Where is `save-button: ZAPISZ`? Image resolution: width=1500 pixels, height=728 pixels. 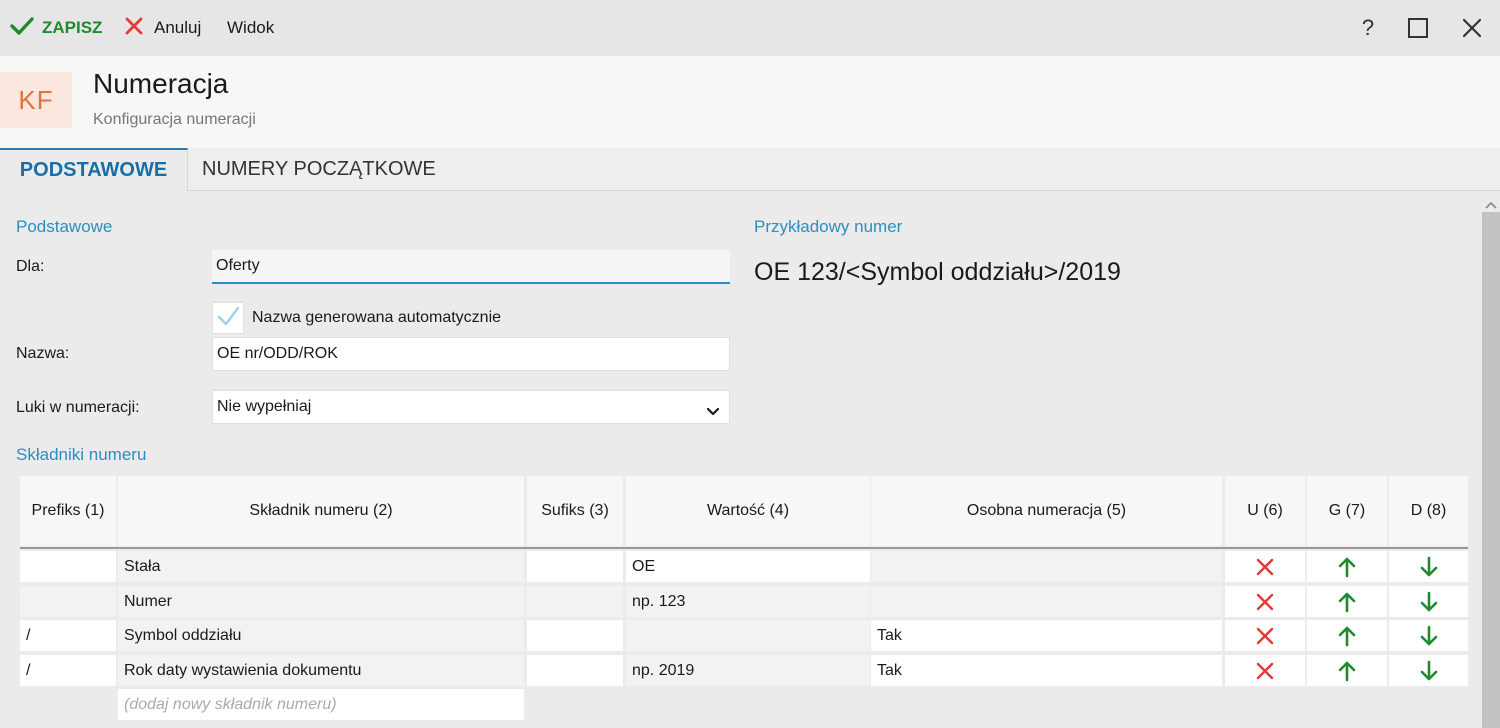 save-button: ZAPISZ is located at coordinates (56, 28).